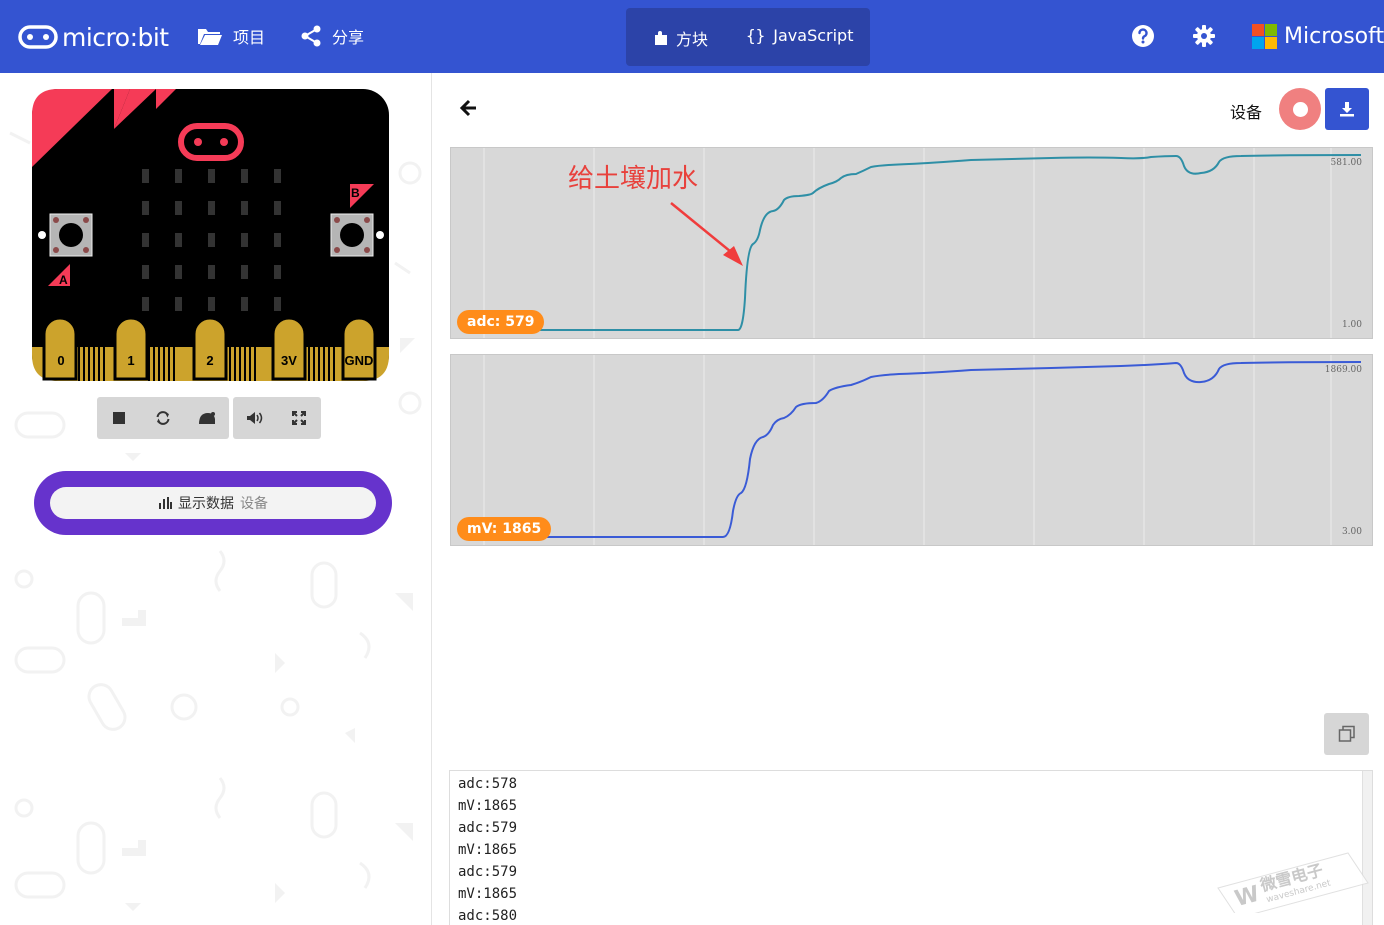 The width and height of the screenshot is (1384, 925). What do you see at coordinates (206, 504) in the screenshot?
I see `show-data-label: 显示数据` at bounding box center [206, 504].